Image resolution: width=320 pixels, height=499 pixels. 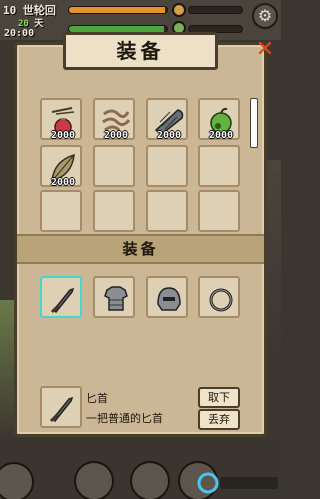 What do you see at coordinates (124, 418) in the screenshot?
I see `selected-item-description: 一把普通的匕首` at bounding box center [124, 418].